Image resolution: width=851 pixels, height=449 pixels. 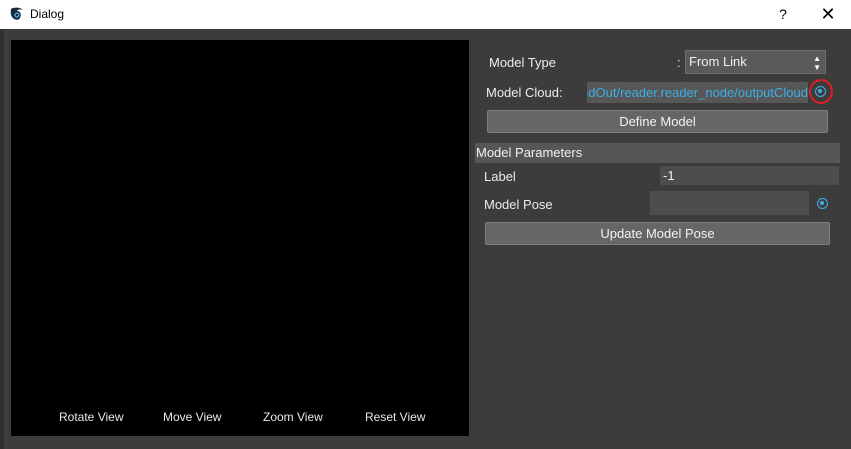 What do you see at coordinates (822, 203) in the screenshot?
I see `model-pose-link-radio-icon` at bounding box center [822, 203].